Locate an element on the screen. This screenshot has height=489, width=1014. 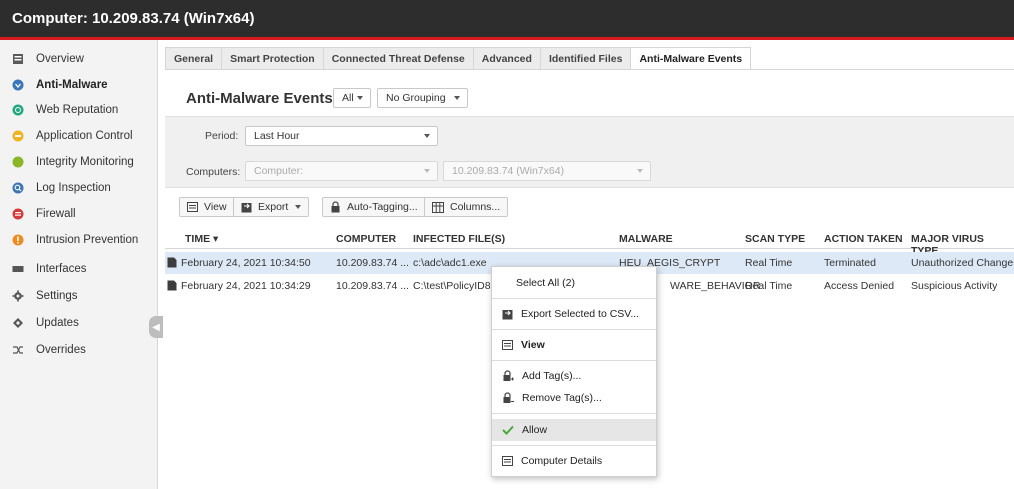
tab-advanced: Advanced is located at coordinates (507, 58).